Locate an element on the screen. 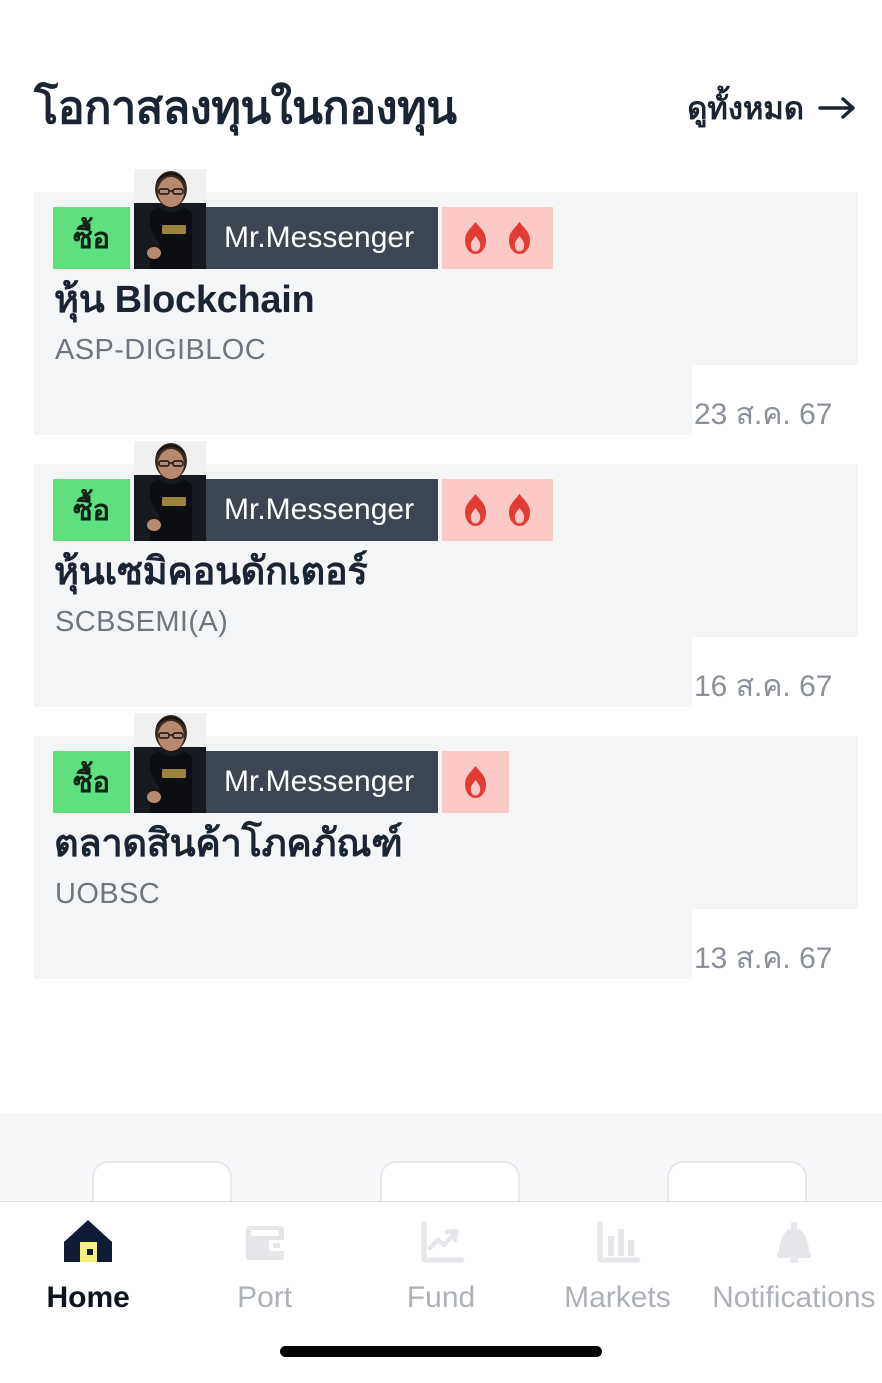  see-all-label: ดูทั้งหมด is located at coordinates (745, 108).